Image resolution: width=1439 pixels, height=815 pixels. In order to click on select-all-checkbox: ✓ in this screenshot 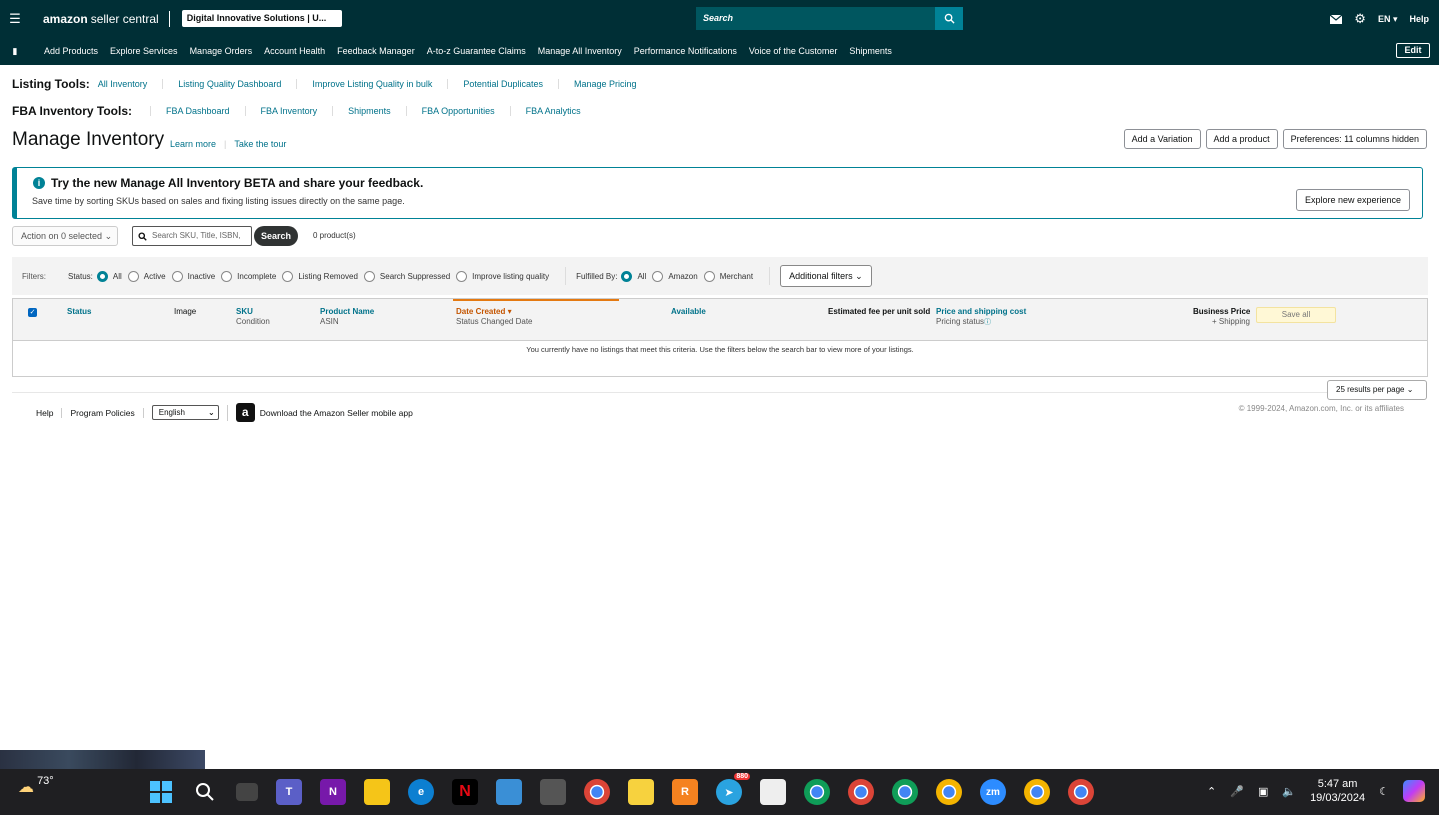, I will do `click(32, 312)`.